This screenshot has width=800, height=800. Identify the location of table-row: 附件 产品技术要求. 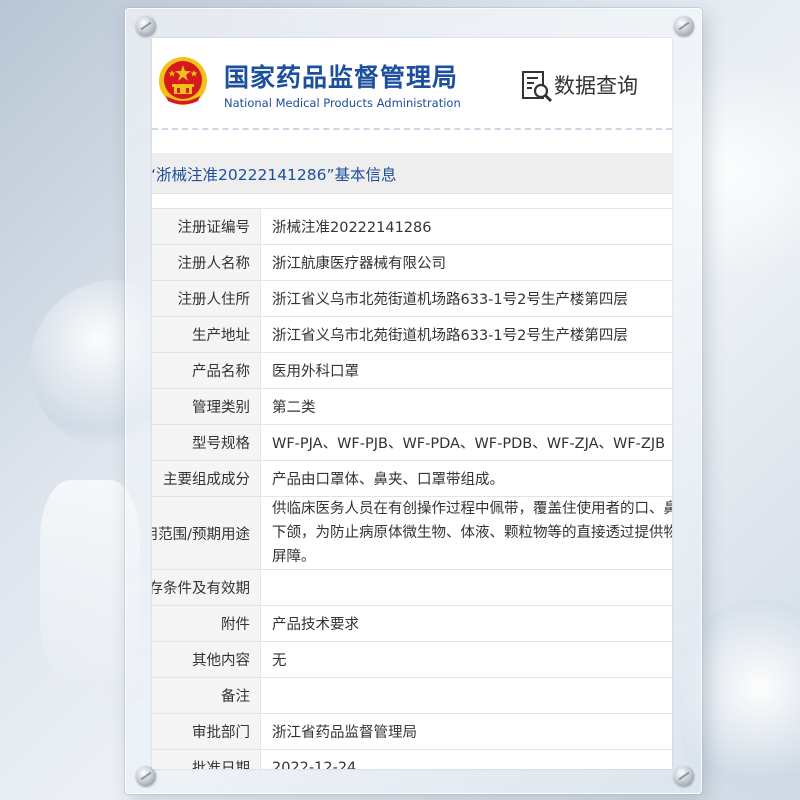
(412, 623).